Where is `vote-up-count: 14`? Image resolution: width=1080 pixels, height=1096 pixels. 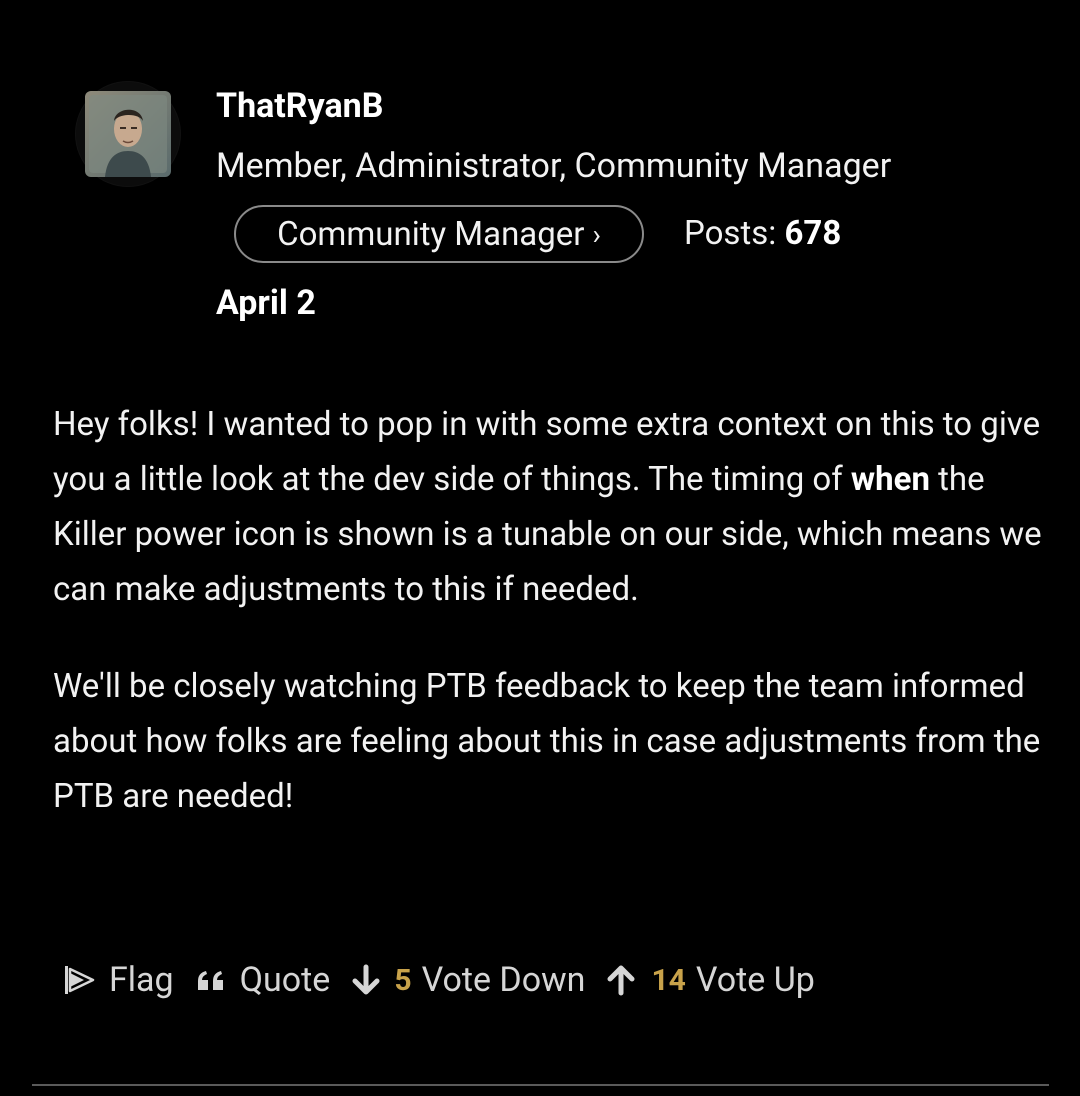
vote-up-count: 14 is located at coordinates (668, 980).